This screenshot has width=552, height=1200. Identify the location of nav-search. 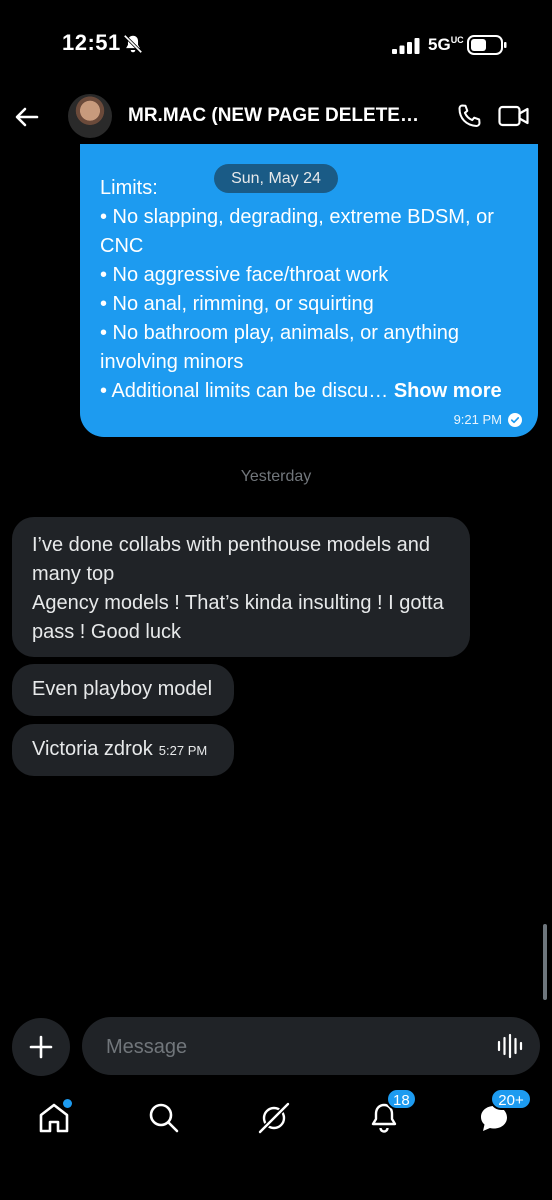
(166, 1120).